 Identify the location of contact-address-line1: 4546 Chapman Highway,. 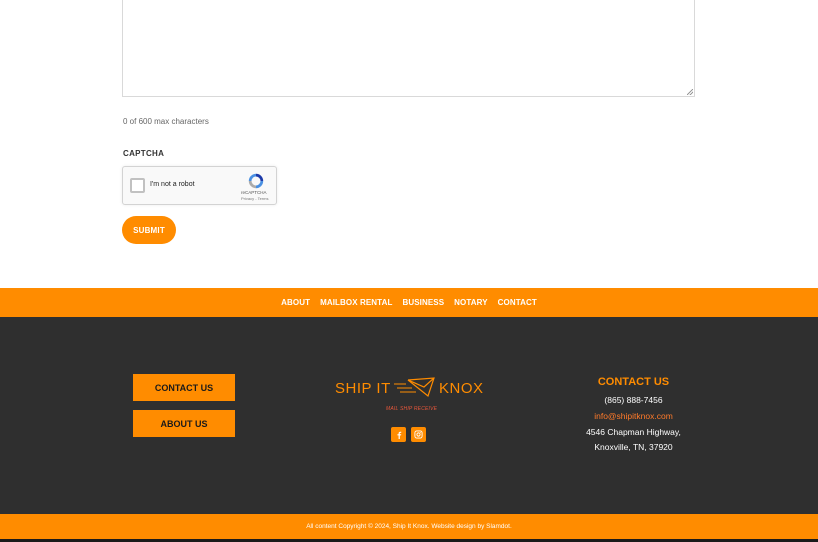
(633, 432).